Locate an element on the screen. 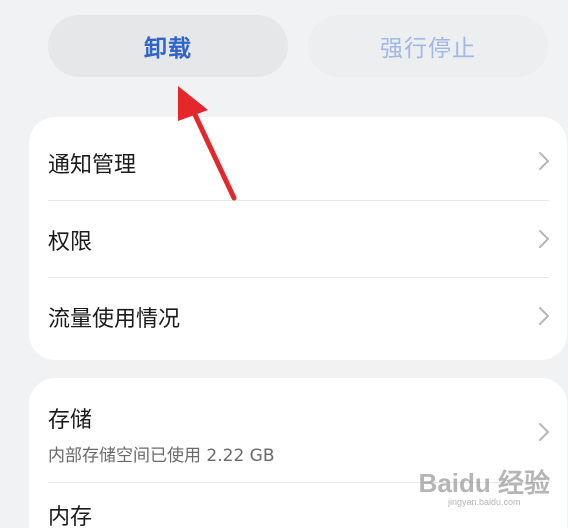 The width and height of the screenshot is (568, 528). settings-item-permissions: 权限 is located at coordinates (298, 239).